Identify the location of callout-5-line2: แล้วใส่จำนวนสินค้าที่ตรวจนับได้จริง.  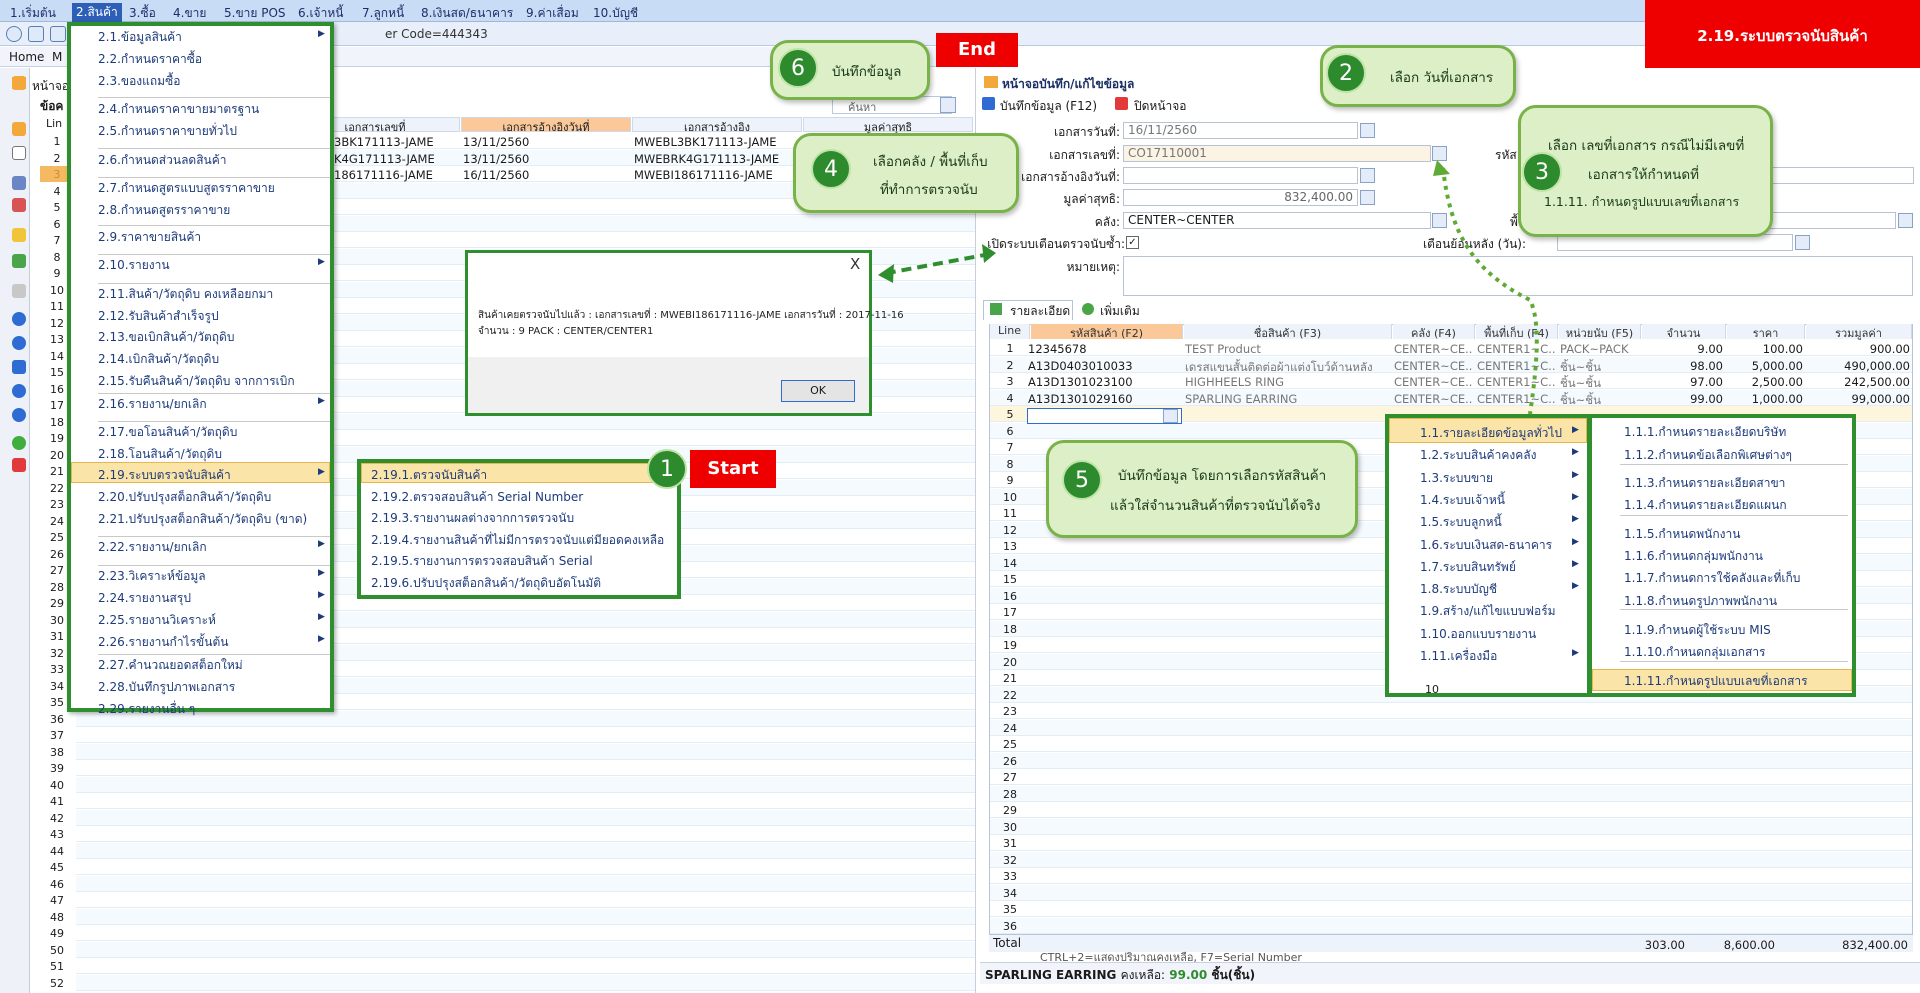
(1215, 506).